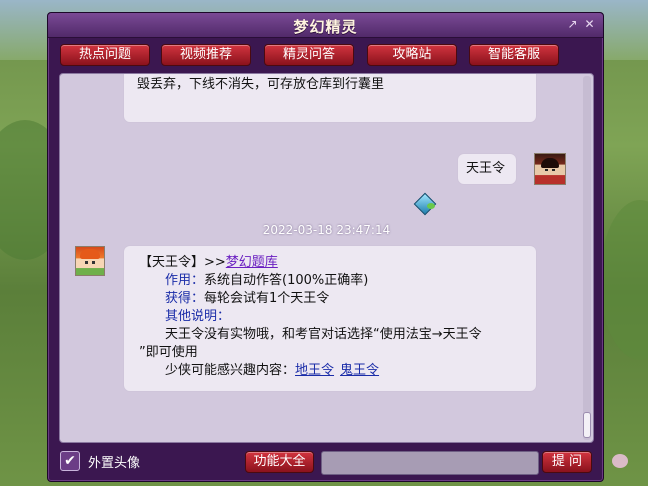 Image resolution: width=648 pixels, height=486 pixels. I want to click on interest-row: 少侠可能感兴趣内容：地王令 鬼王令, so click(272, 371).